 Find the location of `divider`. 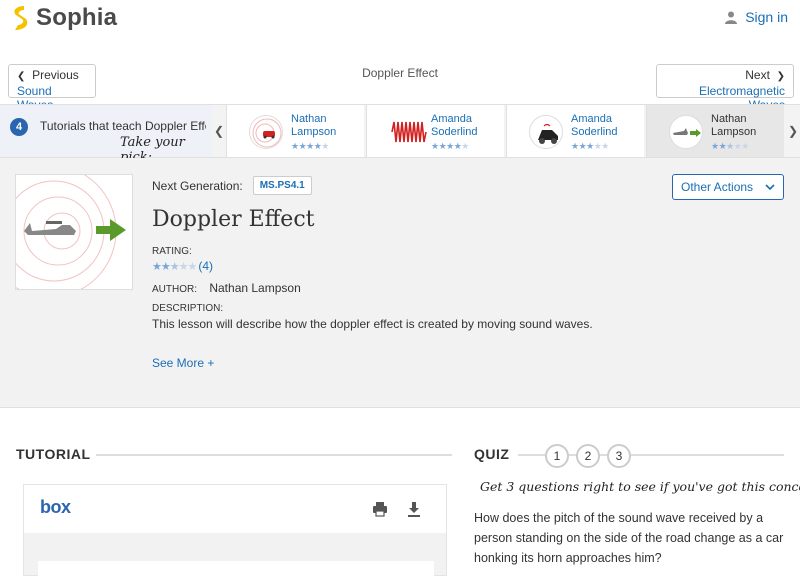

divider is located at coordinates (274, 455).